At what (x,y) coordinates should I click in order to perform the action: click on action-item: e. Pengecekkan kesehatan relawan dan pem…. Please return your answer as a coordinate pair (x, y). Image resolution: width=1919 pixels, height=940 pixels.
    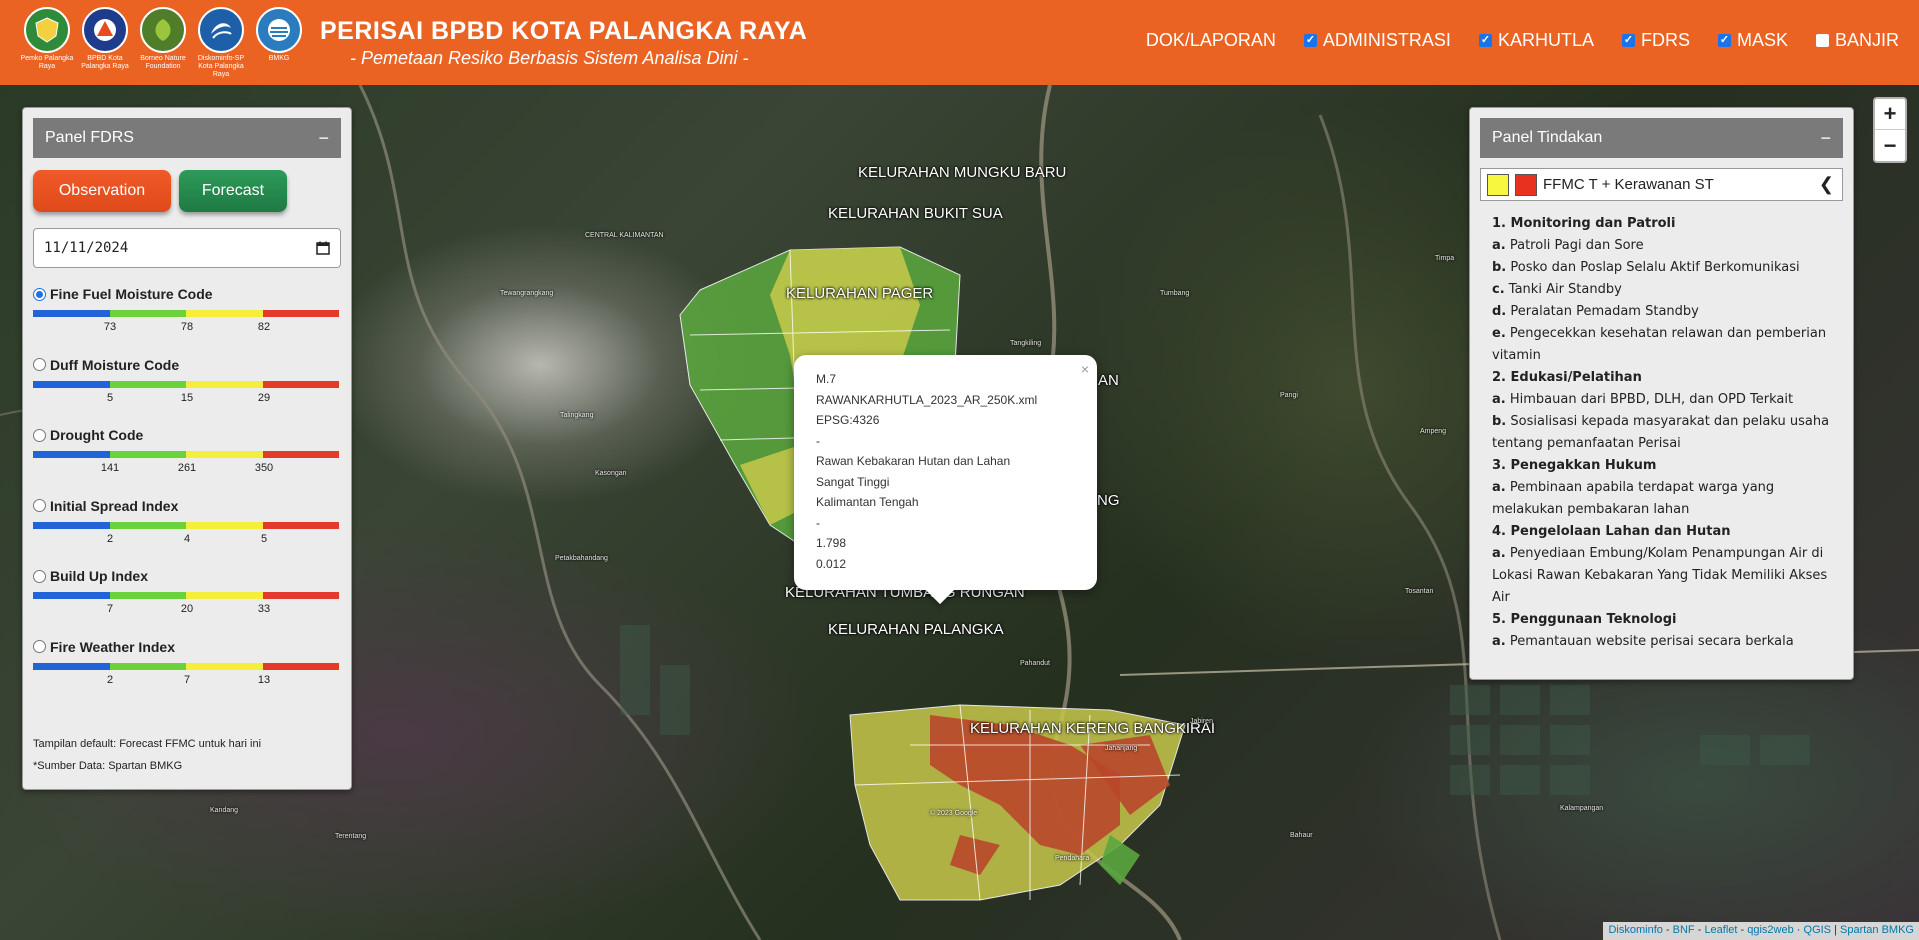
    Looking at the image, I should click on (1667, 345).